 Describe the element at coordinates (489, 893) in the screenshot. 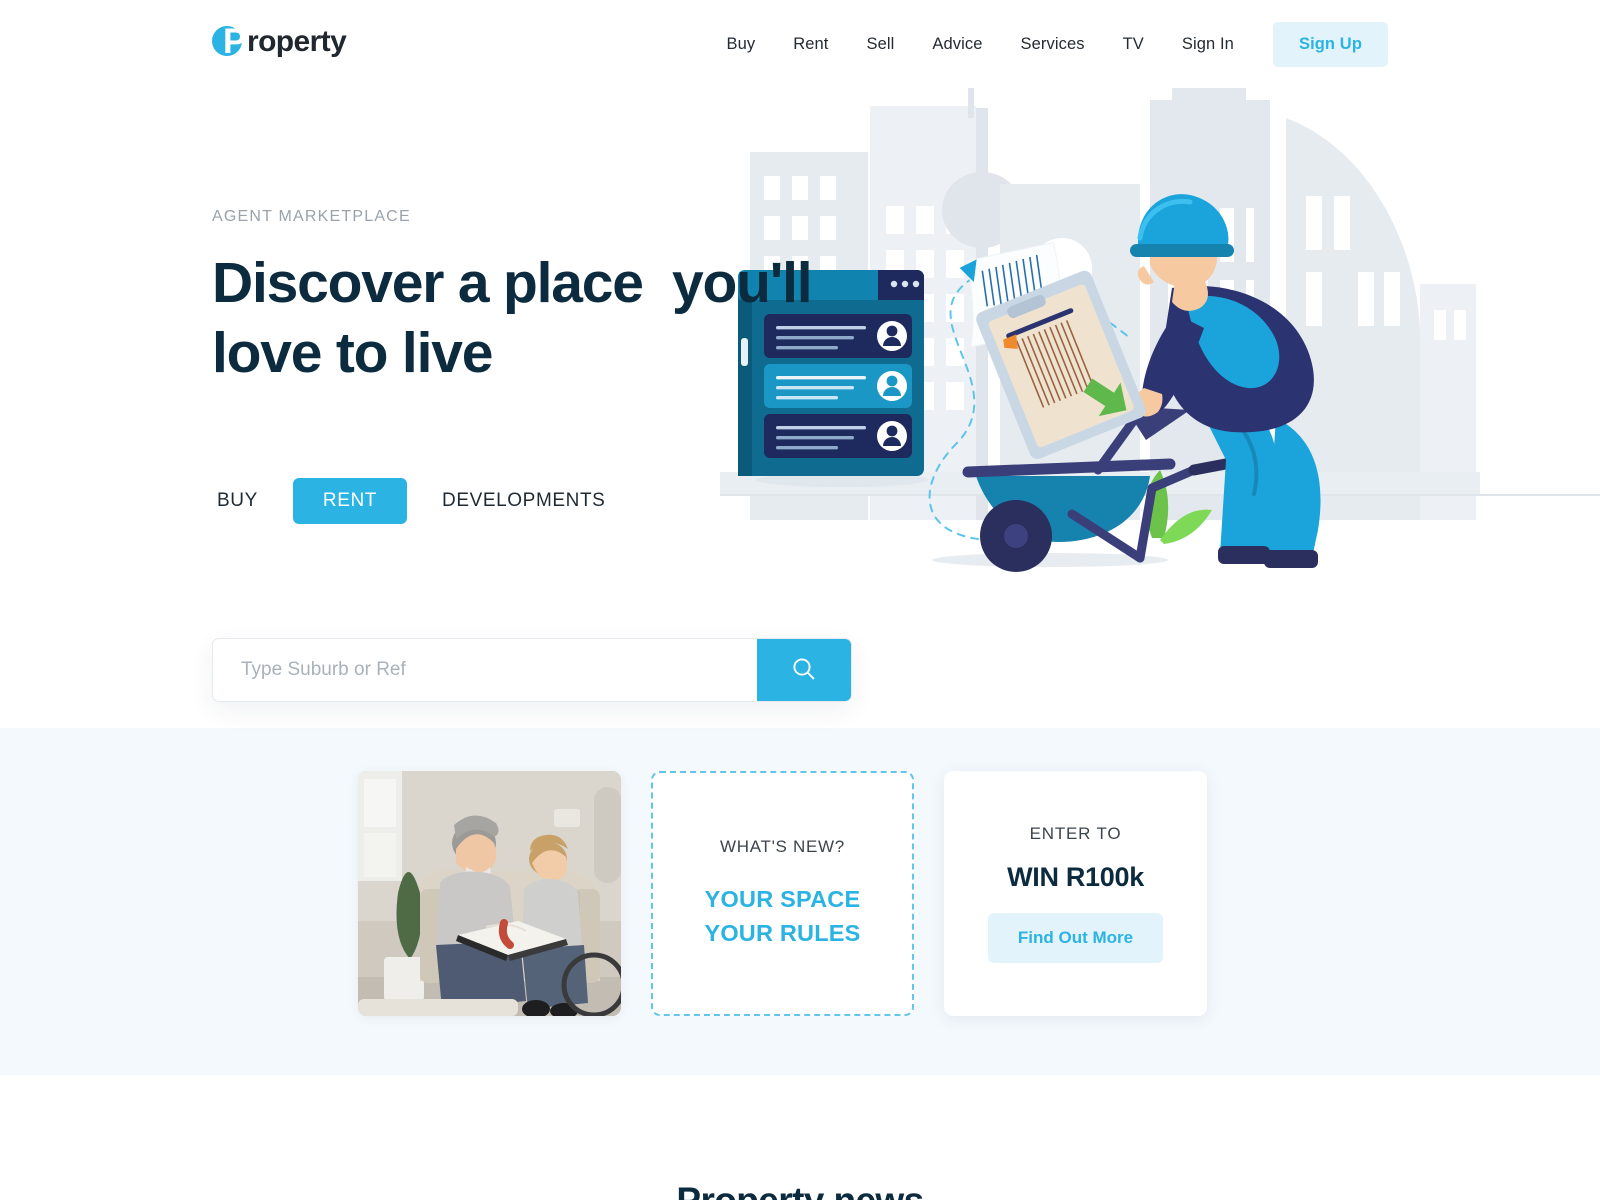

I see `promo-photo-tile` at that location.